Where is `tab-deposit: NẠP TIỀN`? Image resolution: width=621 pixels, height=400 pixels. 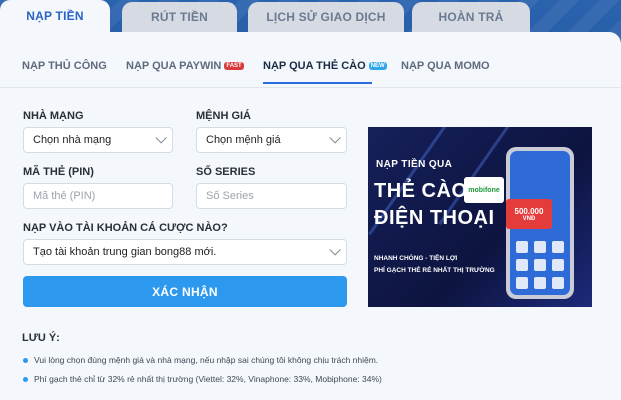
tab-deposit: NẠP TIỀN is located at coordinates (55, 16).